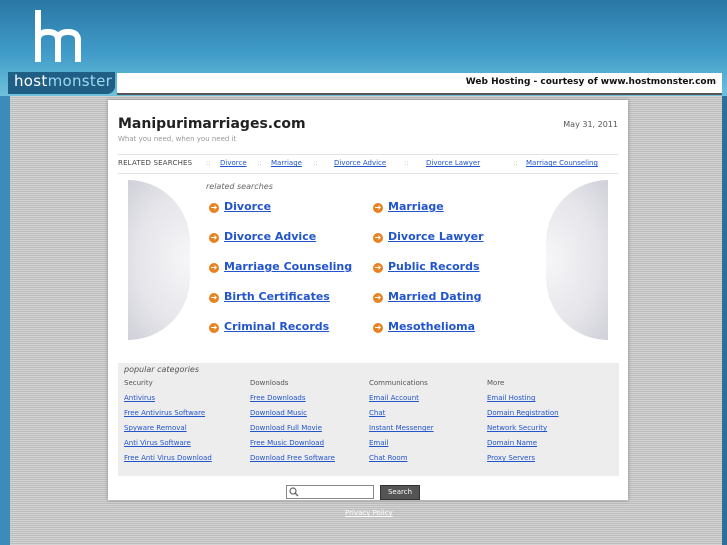 The width and height of the screenshot is (727, 545). Describe the element at coordinates (496, 383) in the screenshot. I see `category-title-more: More` at that location.